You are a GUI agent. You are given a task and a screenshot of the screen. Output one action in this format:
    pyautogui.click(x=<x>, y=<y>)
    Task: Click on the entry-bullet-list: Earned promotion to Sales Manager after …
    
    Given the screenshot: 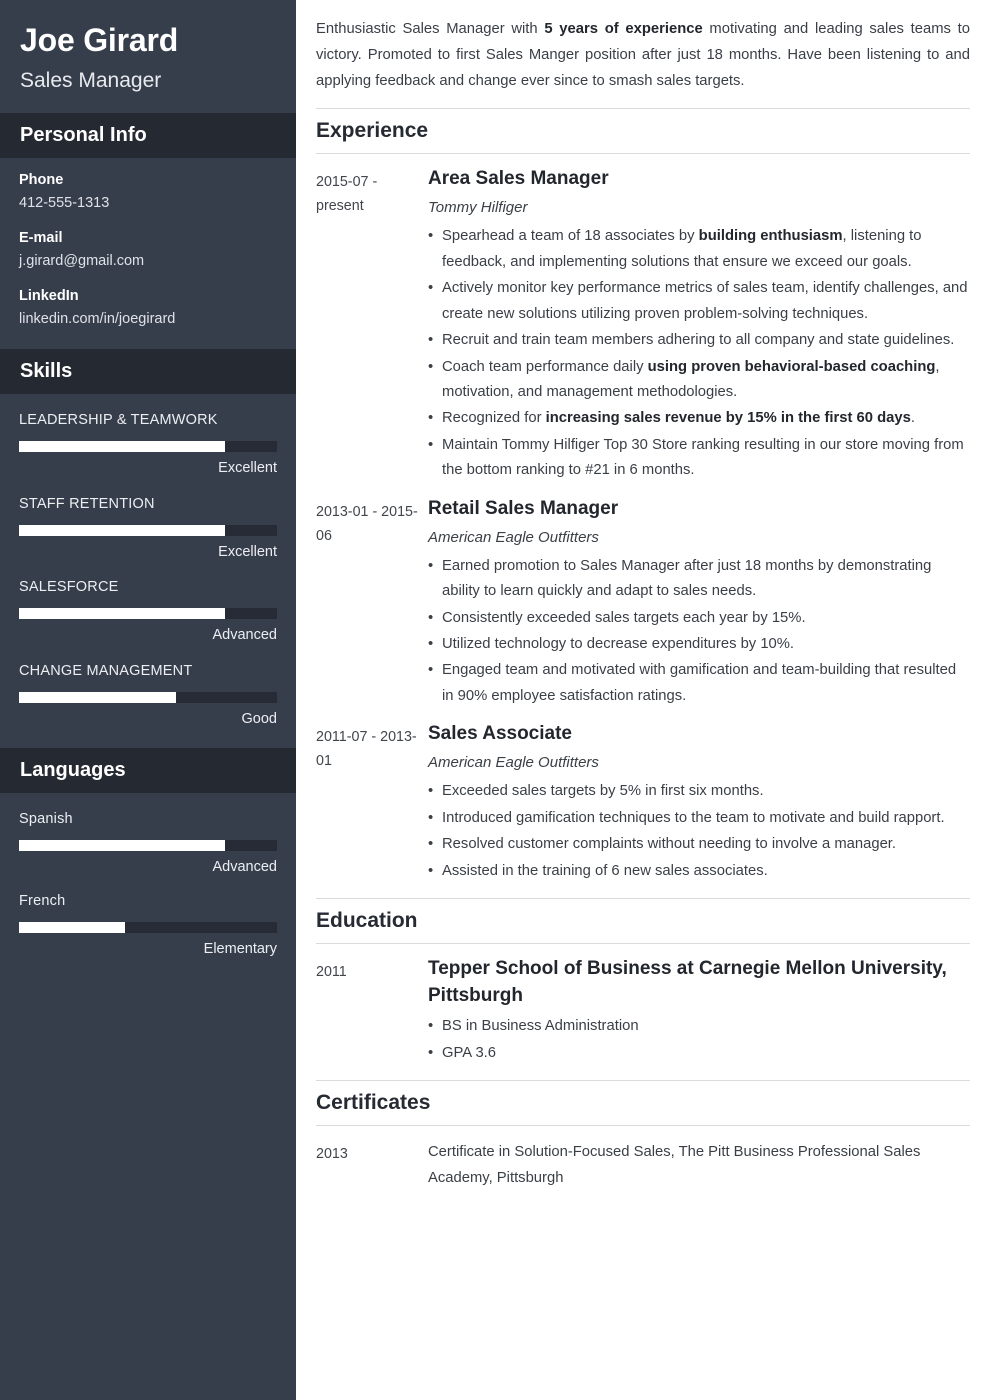 What is the action you would take?
    pyautogui.click(x=699, y=632)
    